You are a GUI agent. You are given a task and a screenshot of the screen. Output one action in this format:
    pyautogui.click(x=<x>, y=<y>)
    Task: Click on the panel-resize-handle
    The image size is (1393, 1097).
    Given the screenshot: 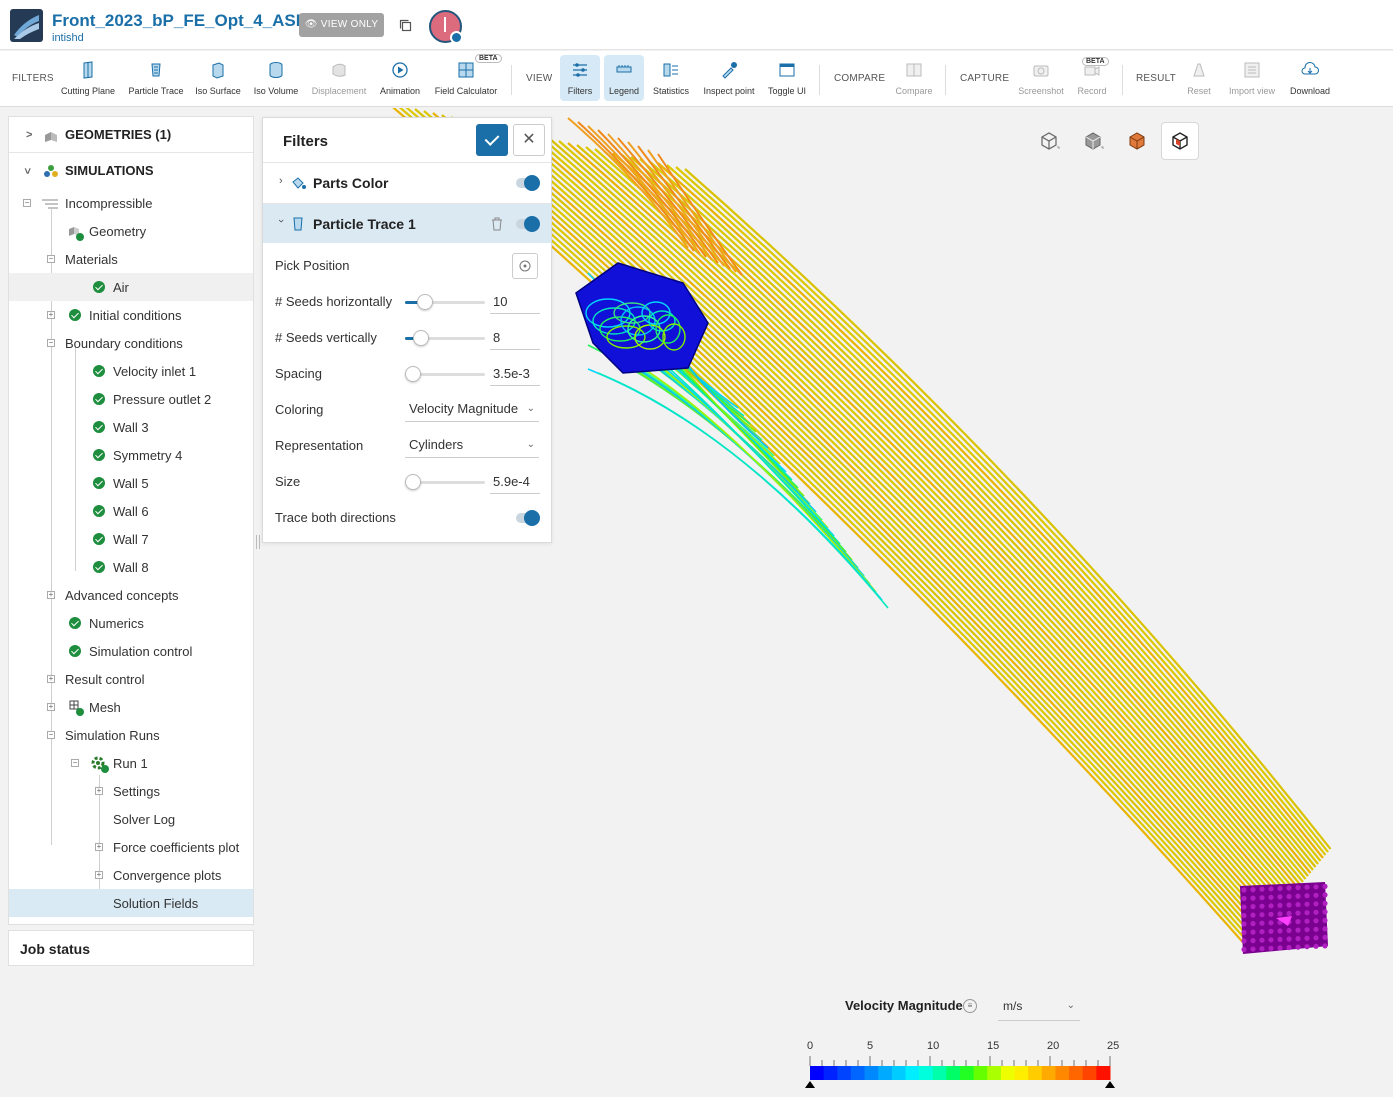 What is the action you would take?
    pyautogui.click(x=258, y=542)
    